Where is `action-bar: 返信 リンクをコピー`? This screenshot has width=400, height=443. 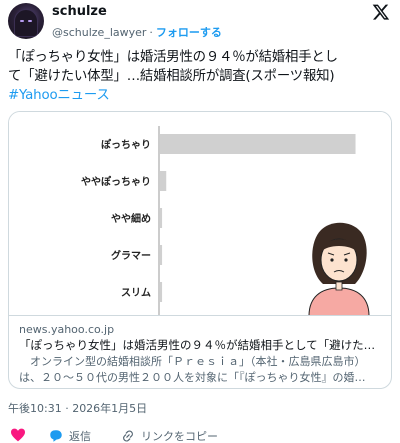 action-bar: 返信 リンクをコピー is located at coordinates (198, 435).